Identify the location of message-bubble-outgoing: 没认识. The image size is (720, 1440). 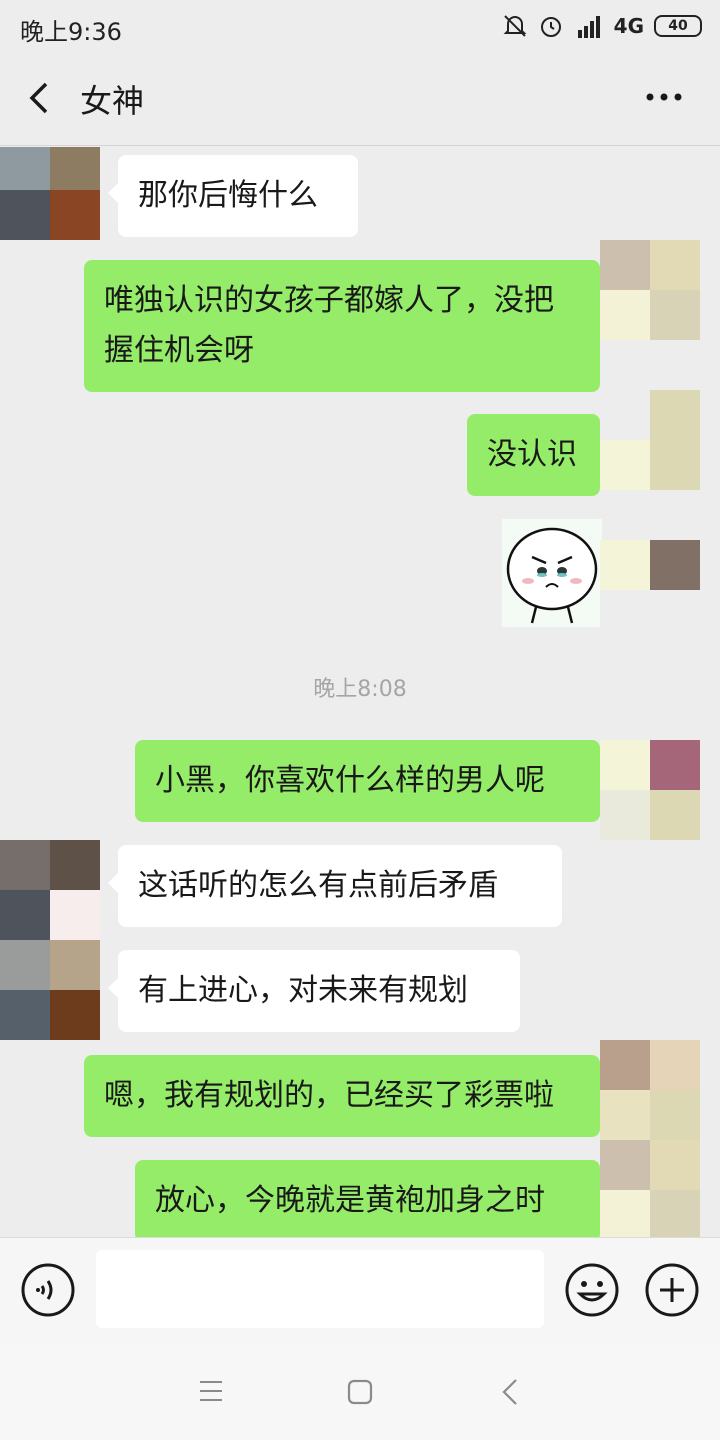
(538, 455).